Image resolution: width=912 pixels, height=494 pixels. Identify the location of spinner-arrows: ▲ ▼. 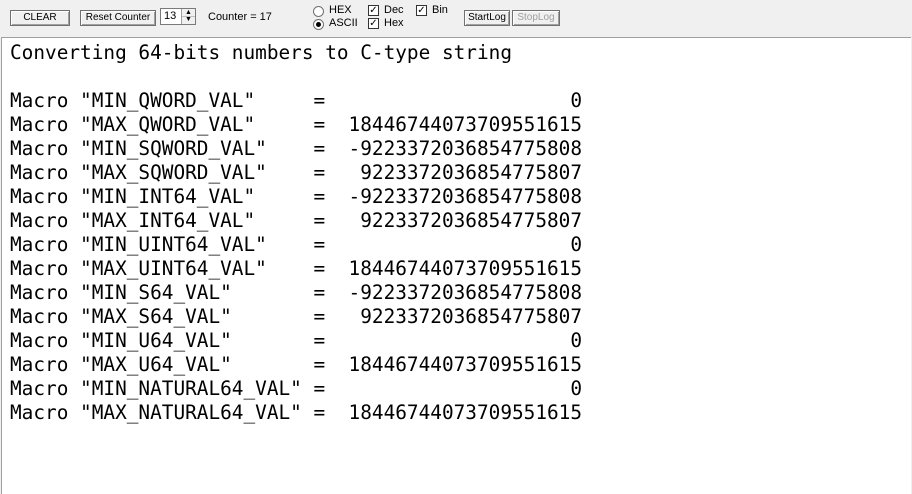
(188, 16).